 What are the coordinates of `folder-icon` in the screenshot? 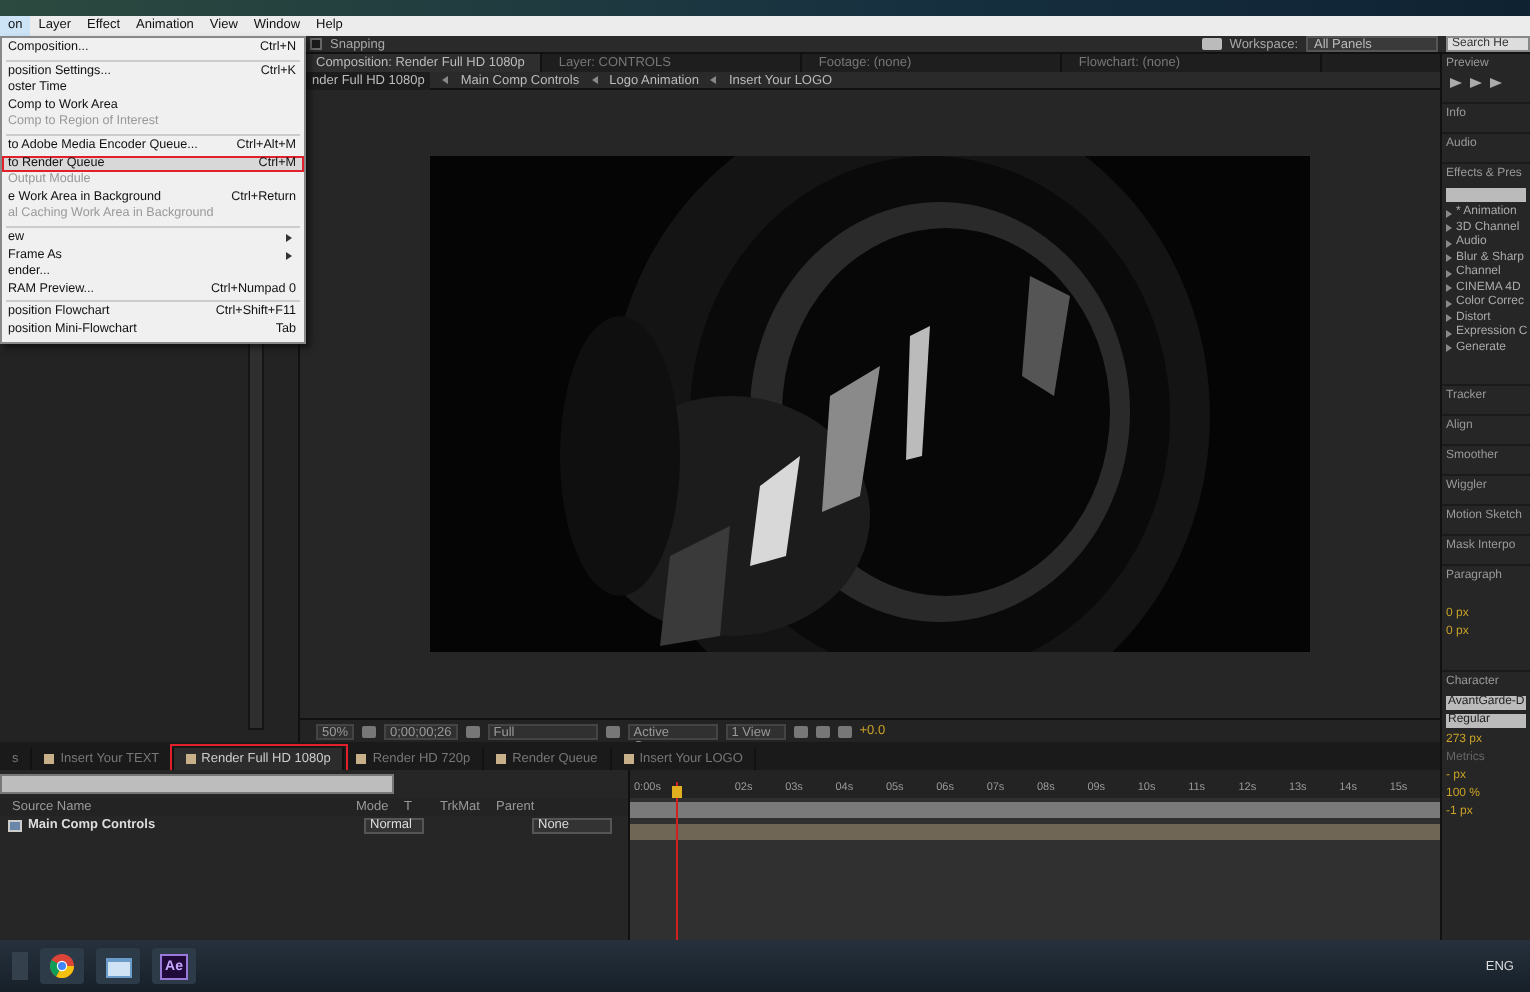 It's located at (118, 966).